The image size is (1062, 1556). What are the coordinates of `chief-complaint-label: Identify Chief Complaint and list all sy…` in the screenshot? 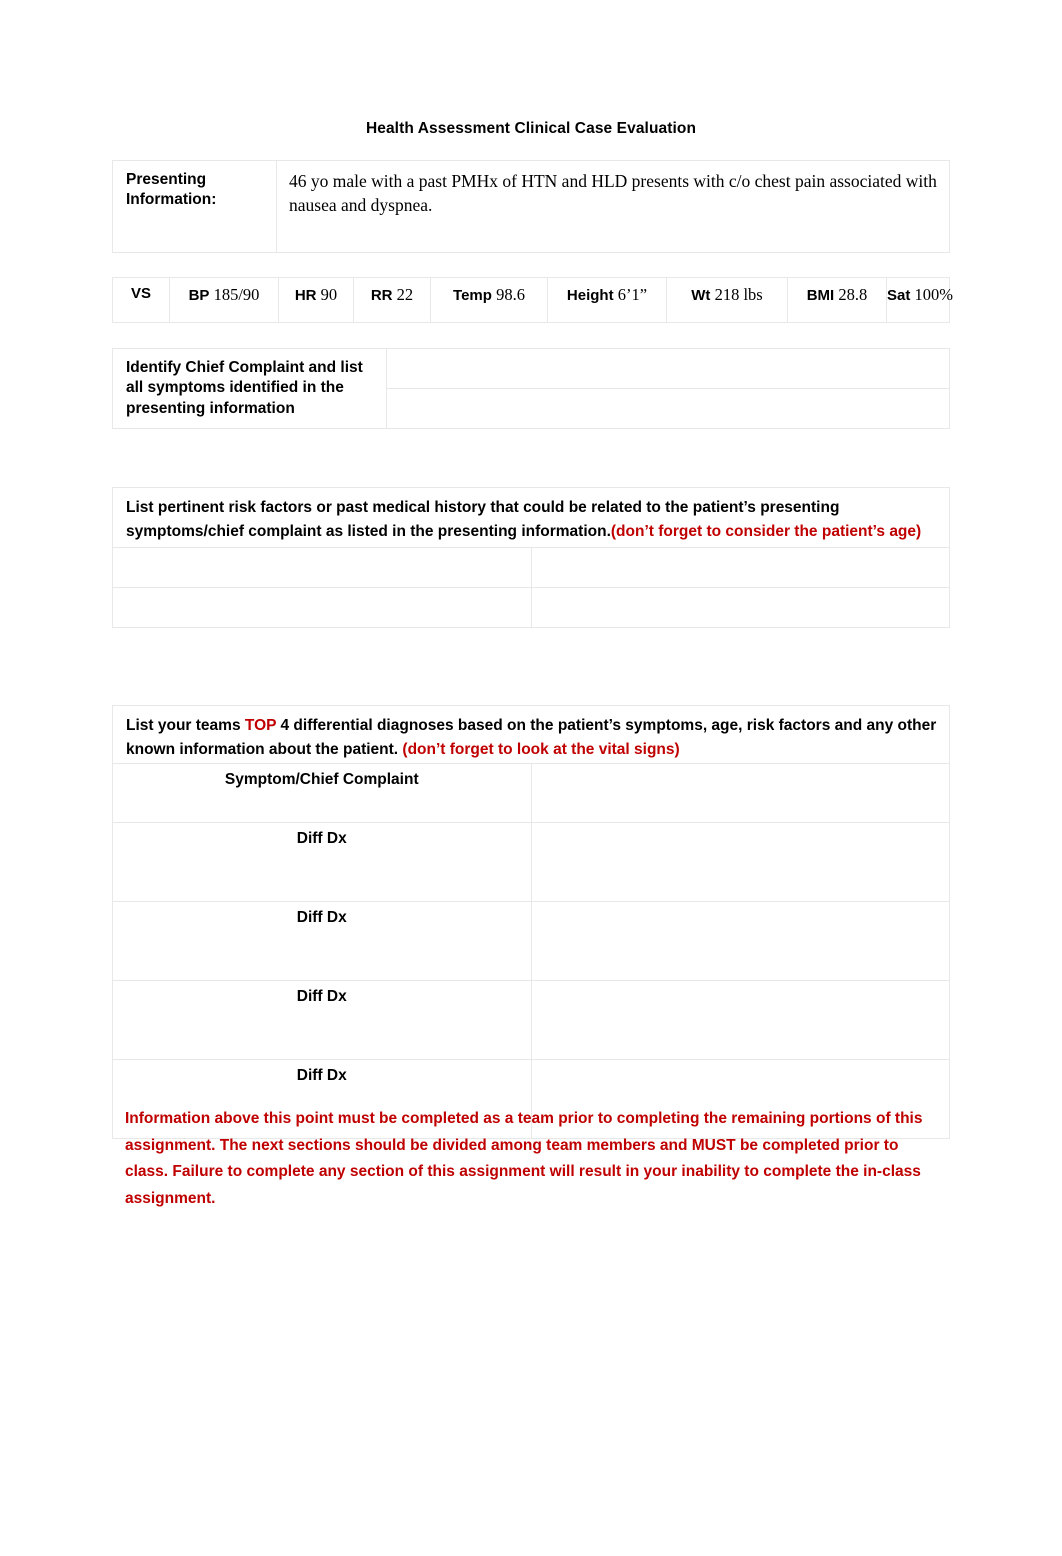 It's located at (244, 388).